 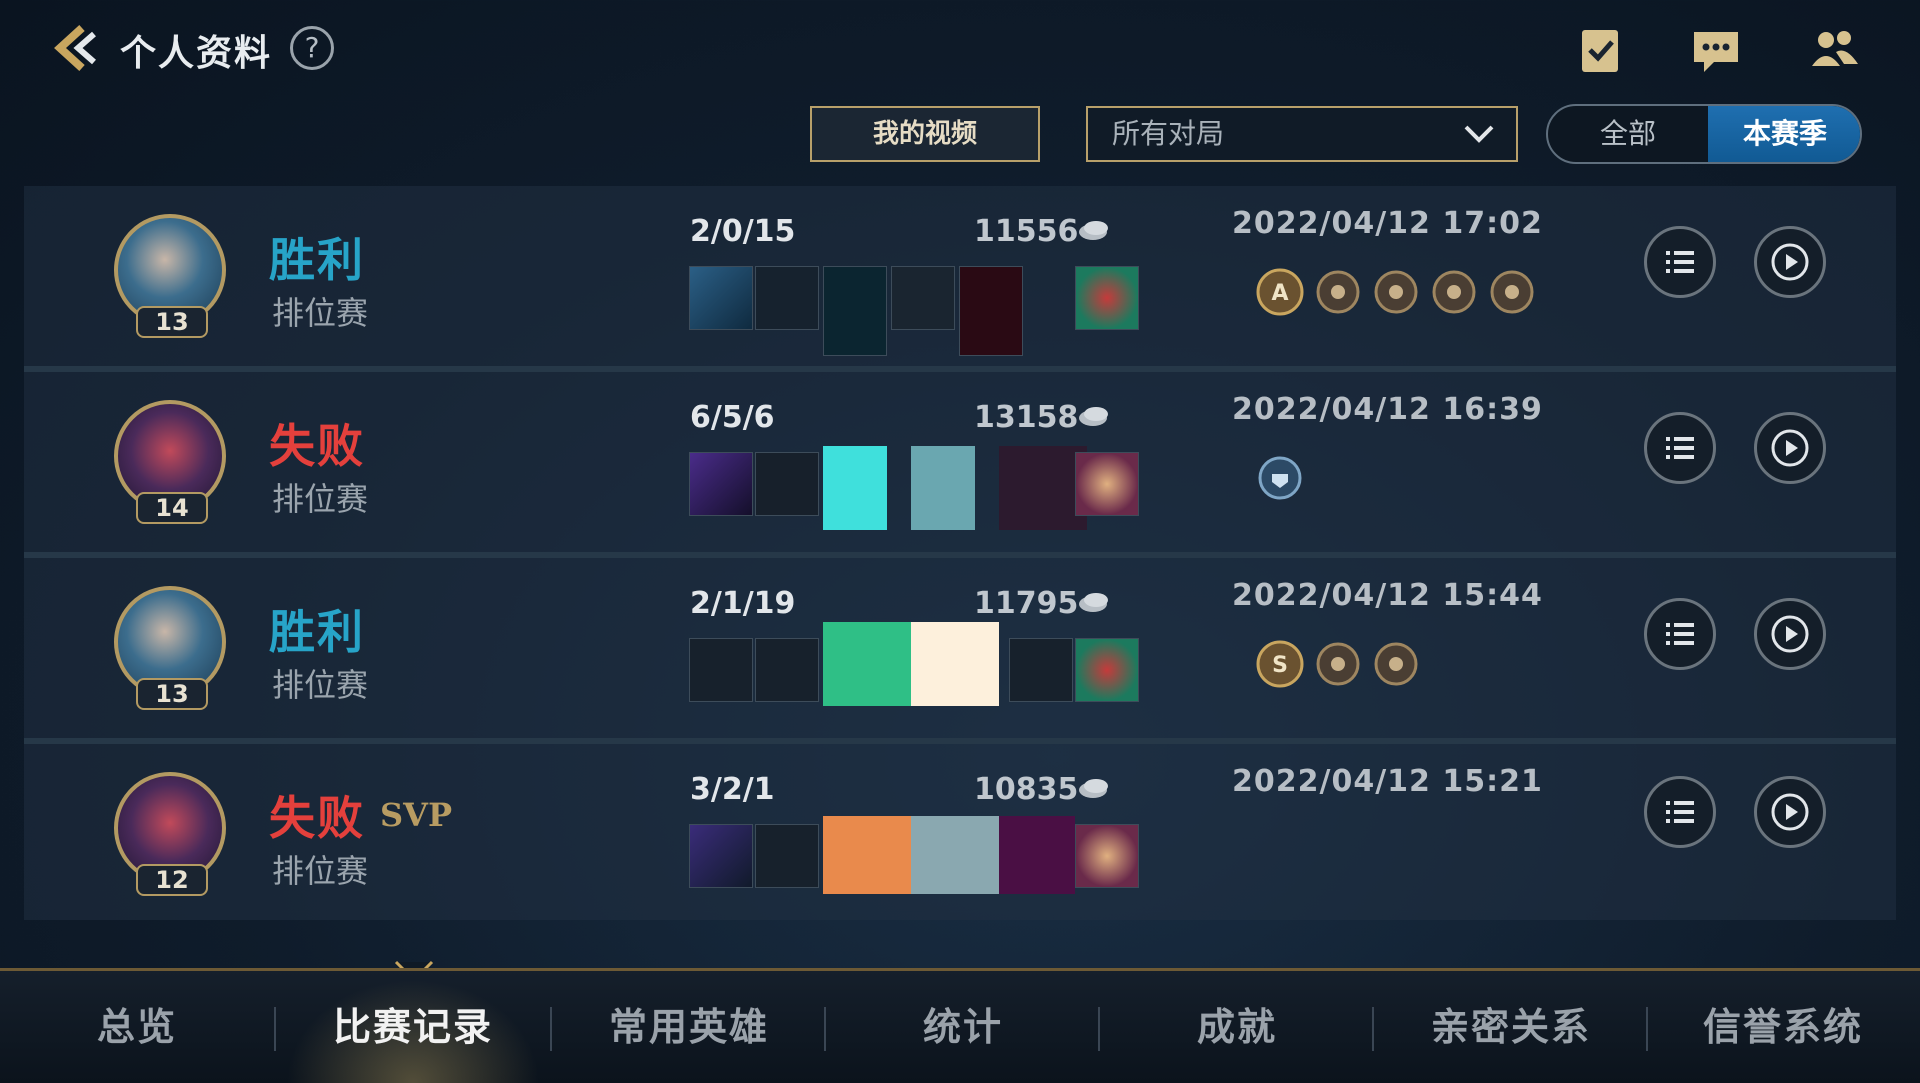 What do you see at coordinates (1479, 134) in the screenshot?
I see `chevron-down-icon` at bounding box center [1479, 134].